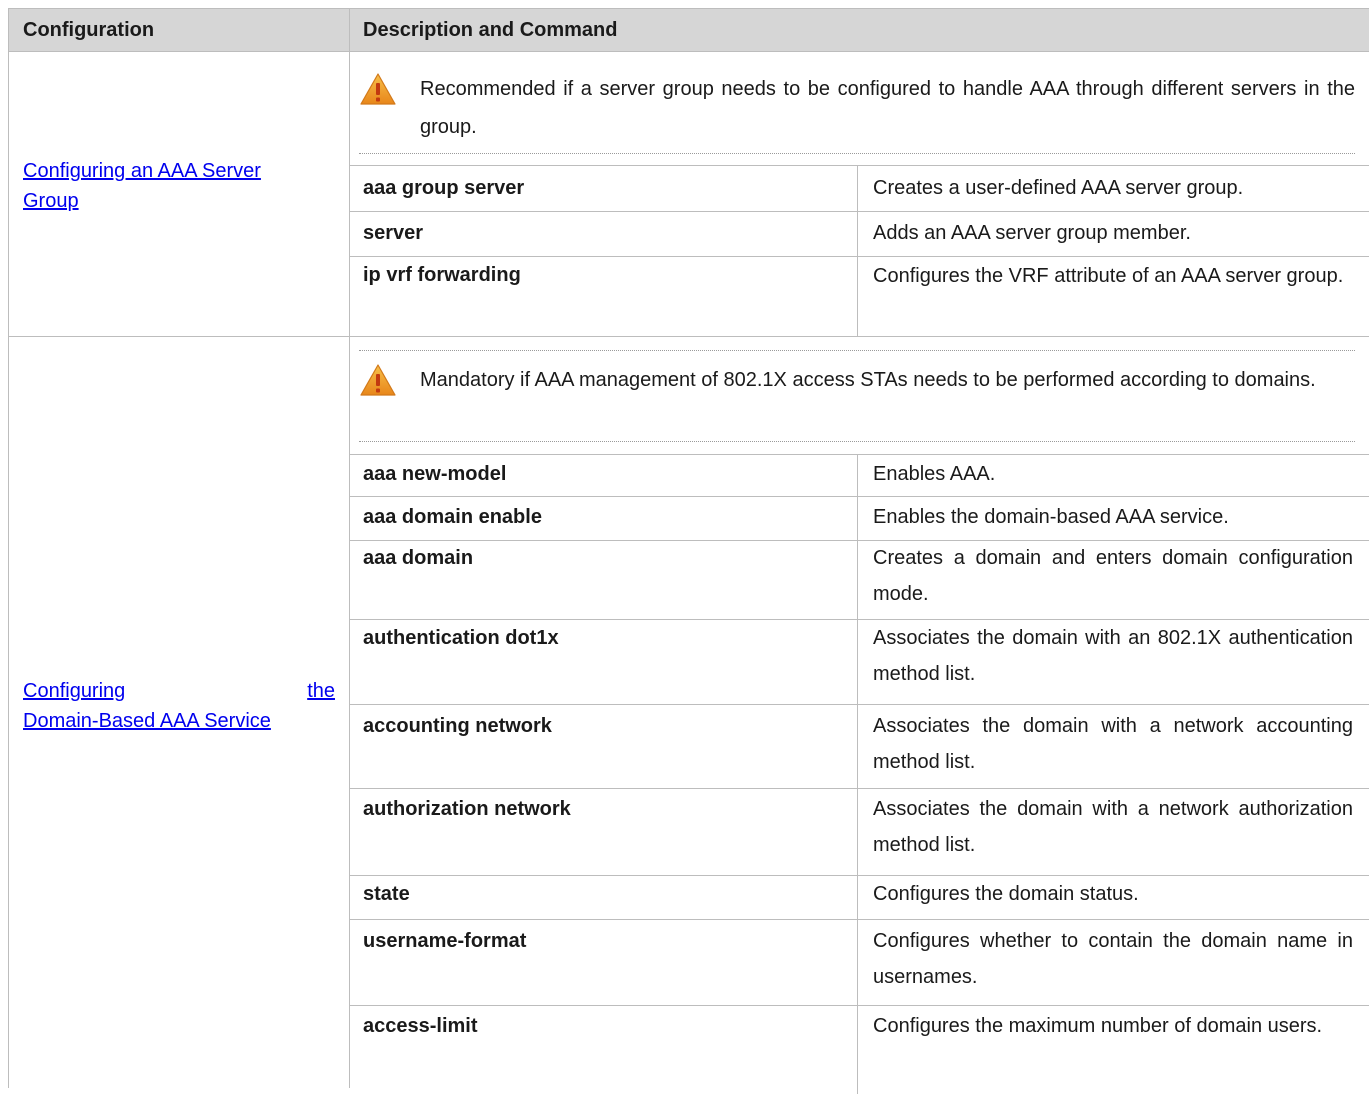  Describe the element at coordinates (689, 30) in the screenshot. I see `table-header: Configuration Description and Command` at that location.